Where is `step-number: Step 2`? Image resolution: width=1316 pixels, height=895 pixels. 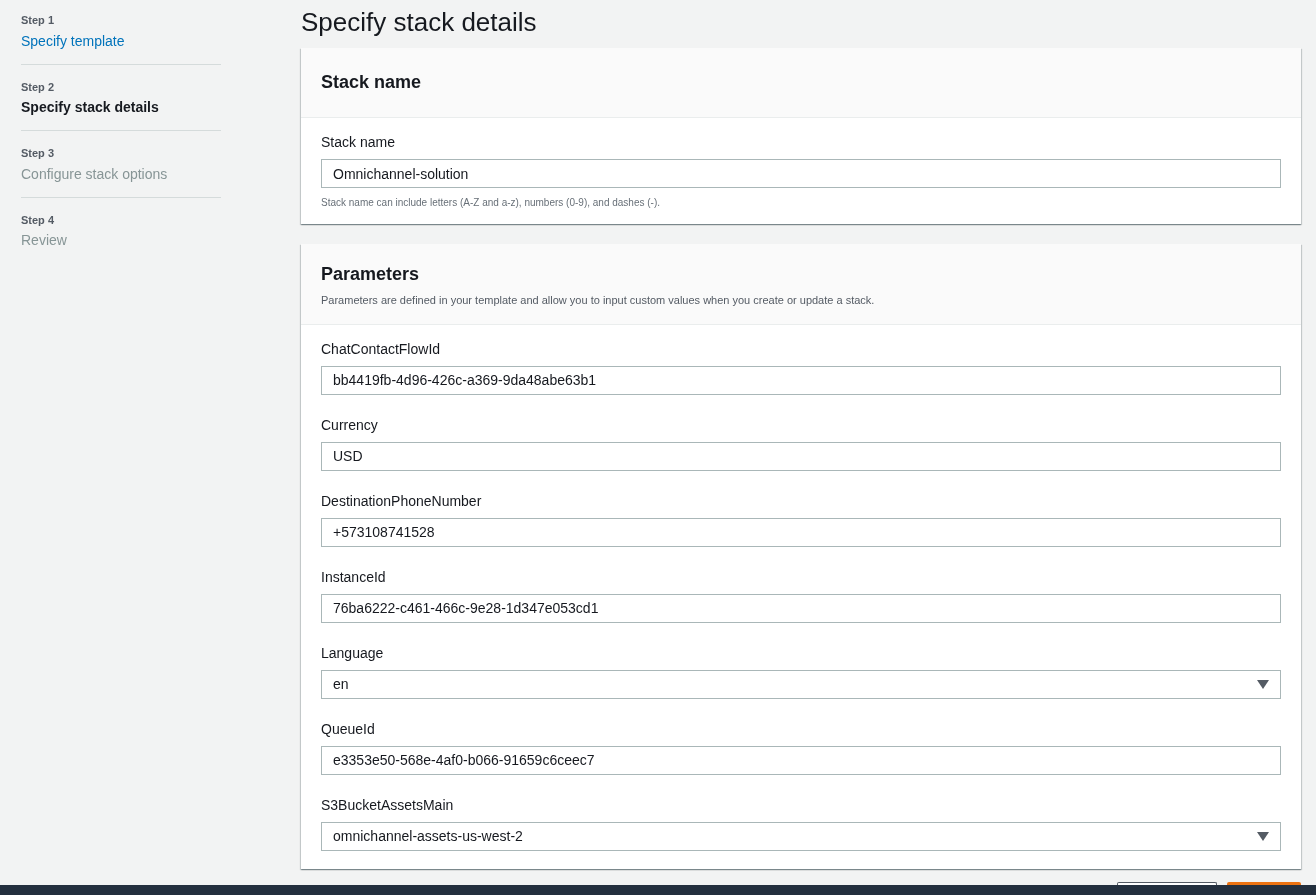 step-number: Step 2 is located at coordinates (38, 87).